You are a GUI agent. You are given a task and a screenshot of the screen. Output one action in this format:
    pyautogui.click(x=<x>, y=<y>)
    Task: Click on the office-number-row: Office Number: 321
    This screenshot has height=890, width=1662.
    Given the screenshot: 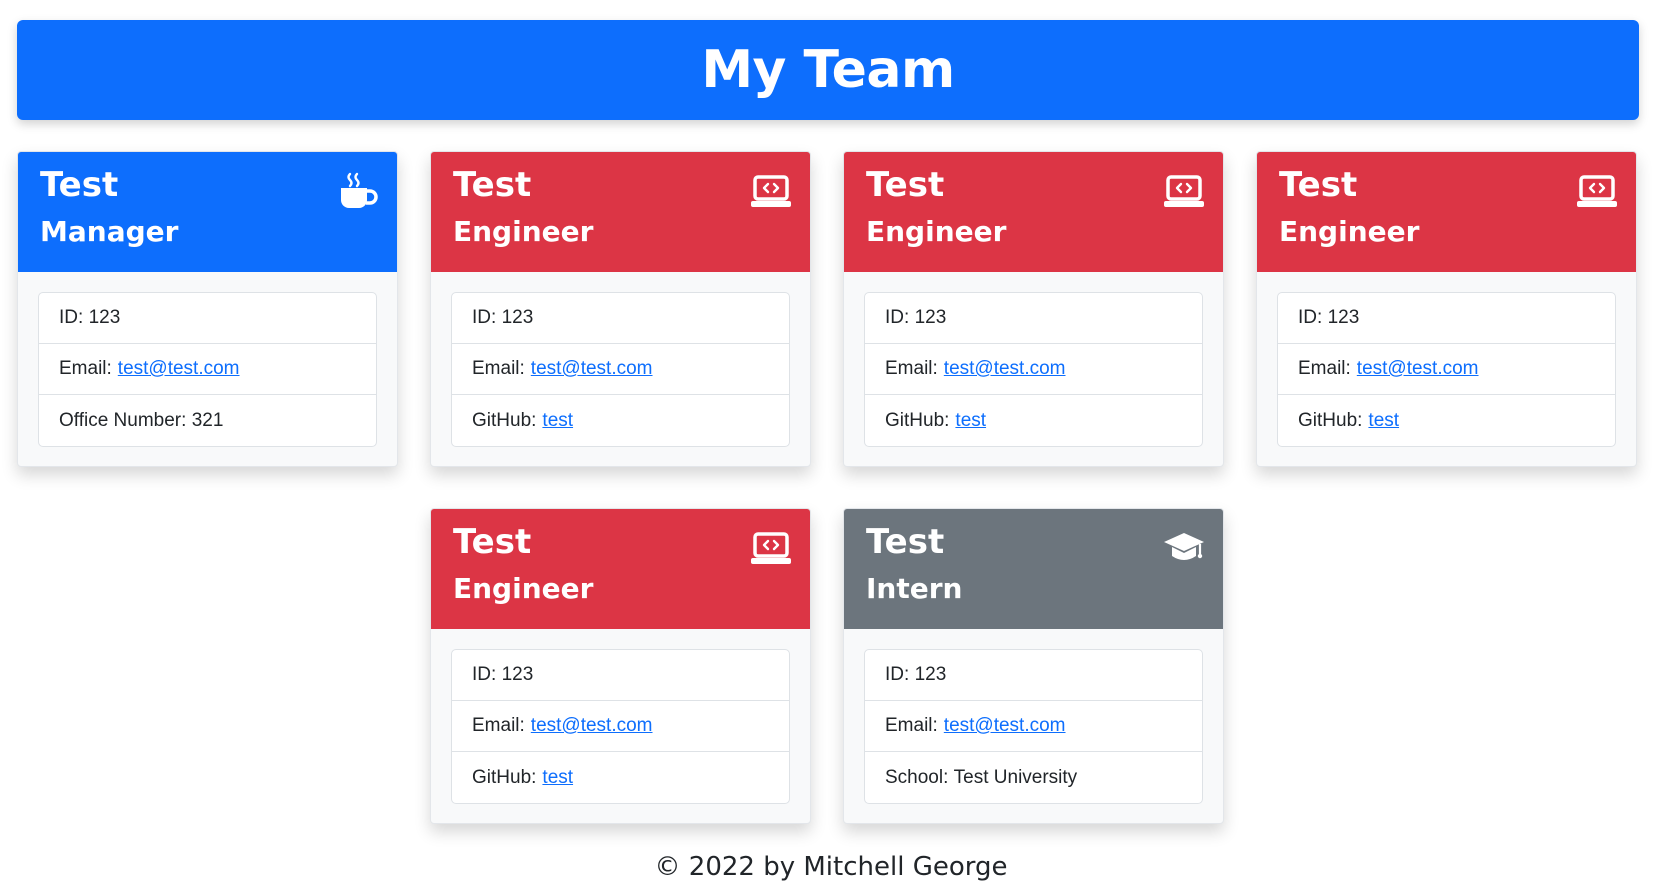 What is the action you would take?
    pyautogui.click(x=207, y=420)
    